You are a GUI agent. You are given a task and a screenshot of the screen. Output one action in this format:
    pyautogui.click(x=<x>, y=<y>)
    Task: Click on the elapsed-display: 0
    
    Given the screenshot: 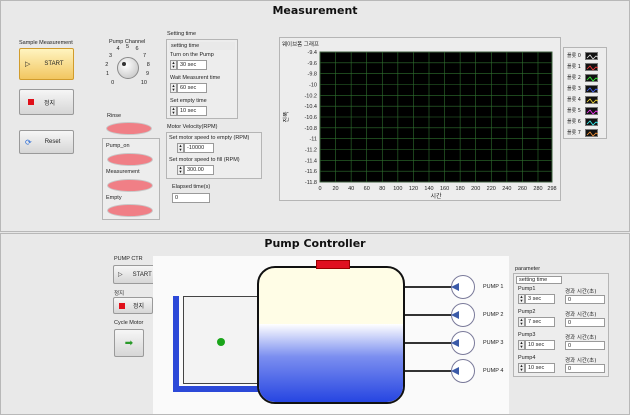 What is the action you would take?
    pyautogui.click(x=191, y=198)
    